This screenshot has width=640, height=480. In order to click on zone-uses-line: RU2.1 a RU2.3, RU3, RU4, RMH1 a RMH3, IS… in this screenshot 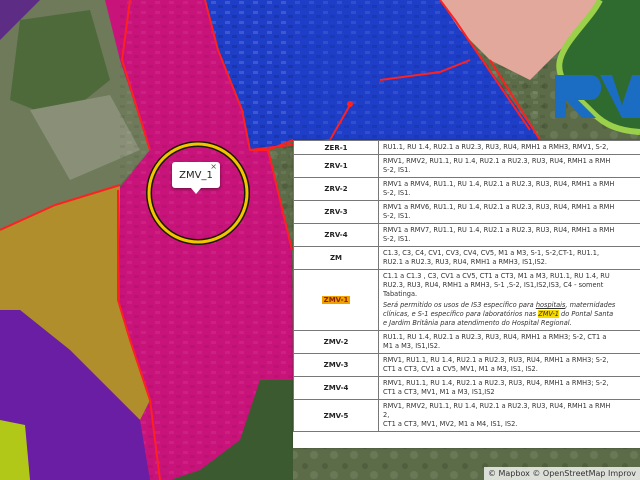, I will do `click(465, 262)`.